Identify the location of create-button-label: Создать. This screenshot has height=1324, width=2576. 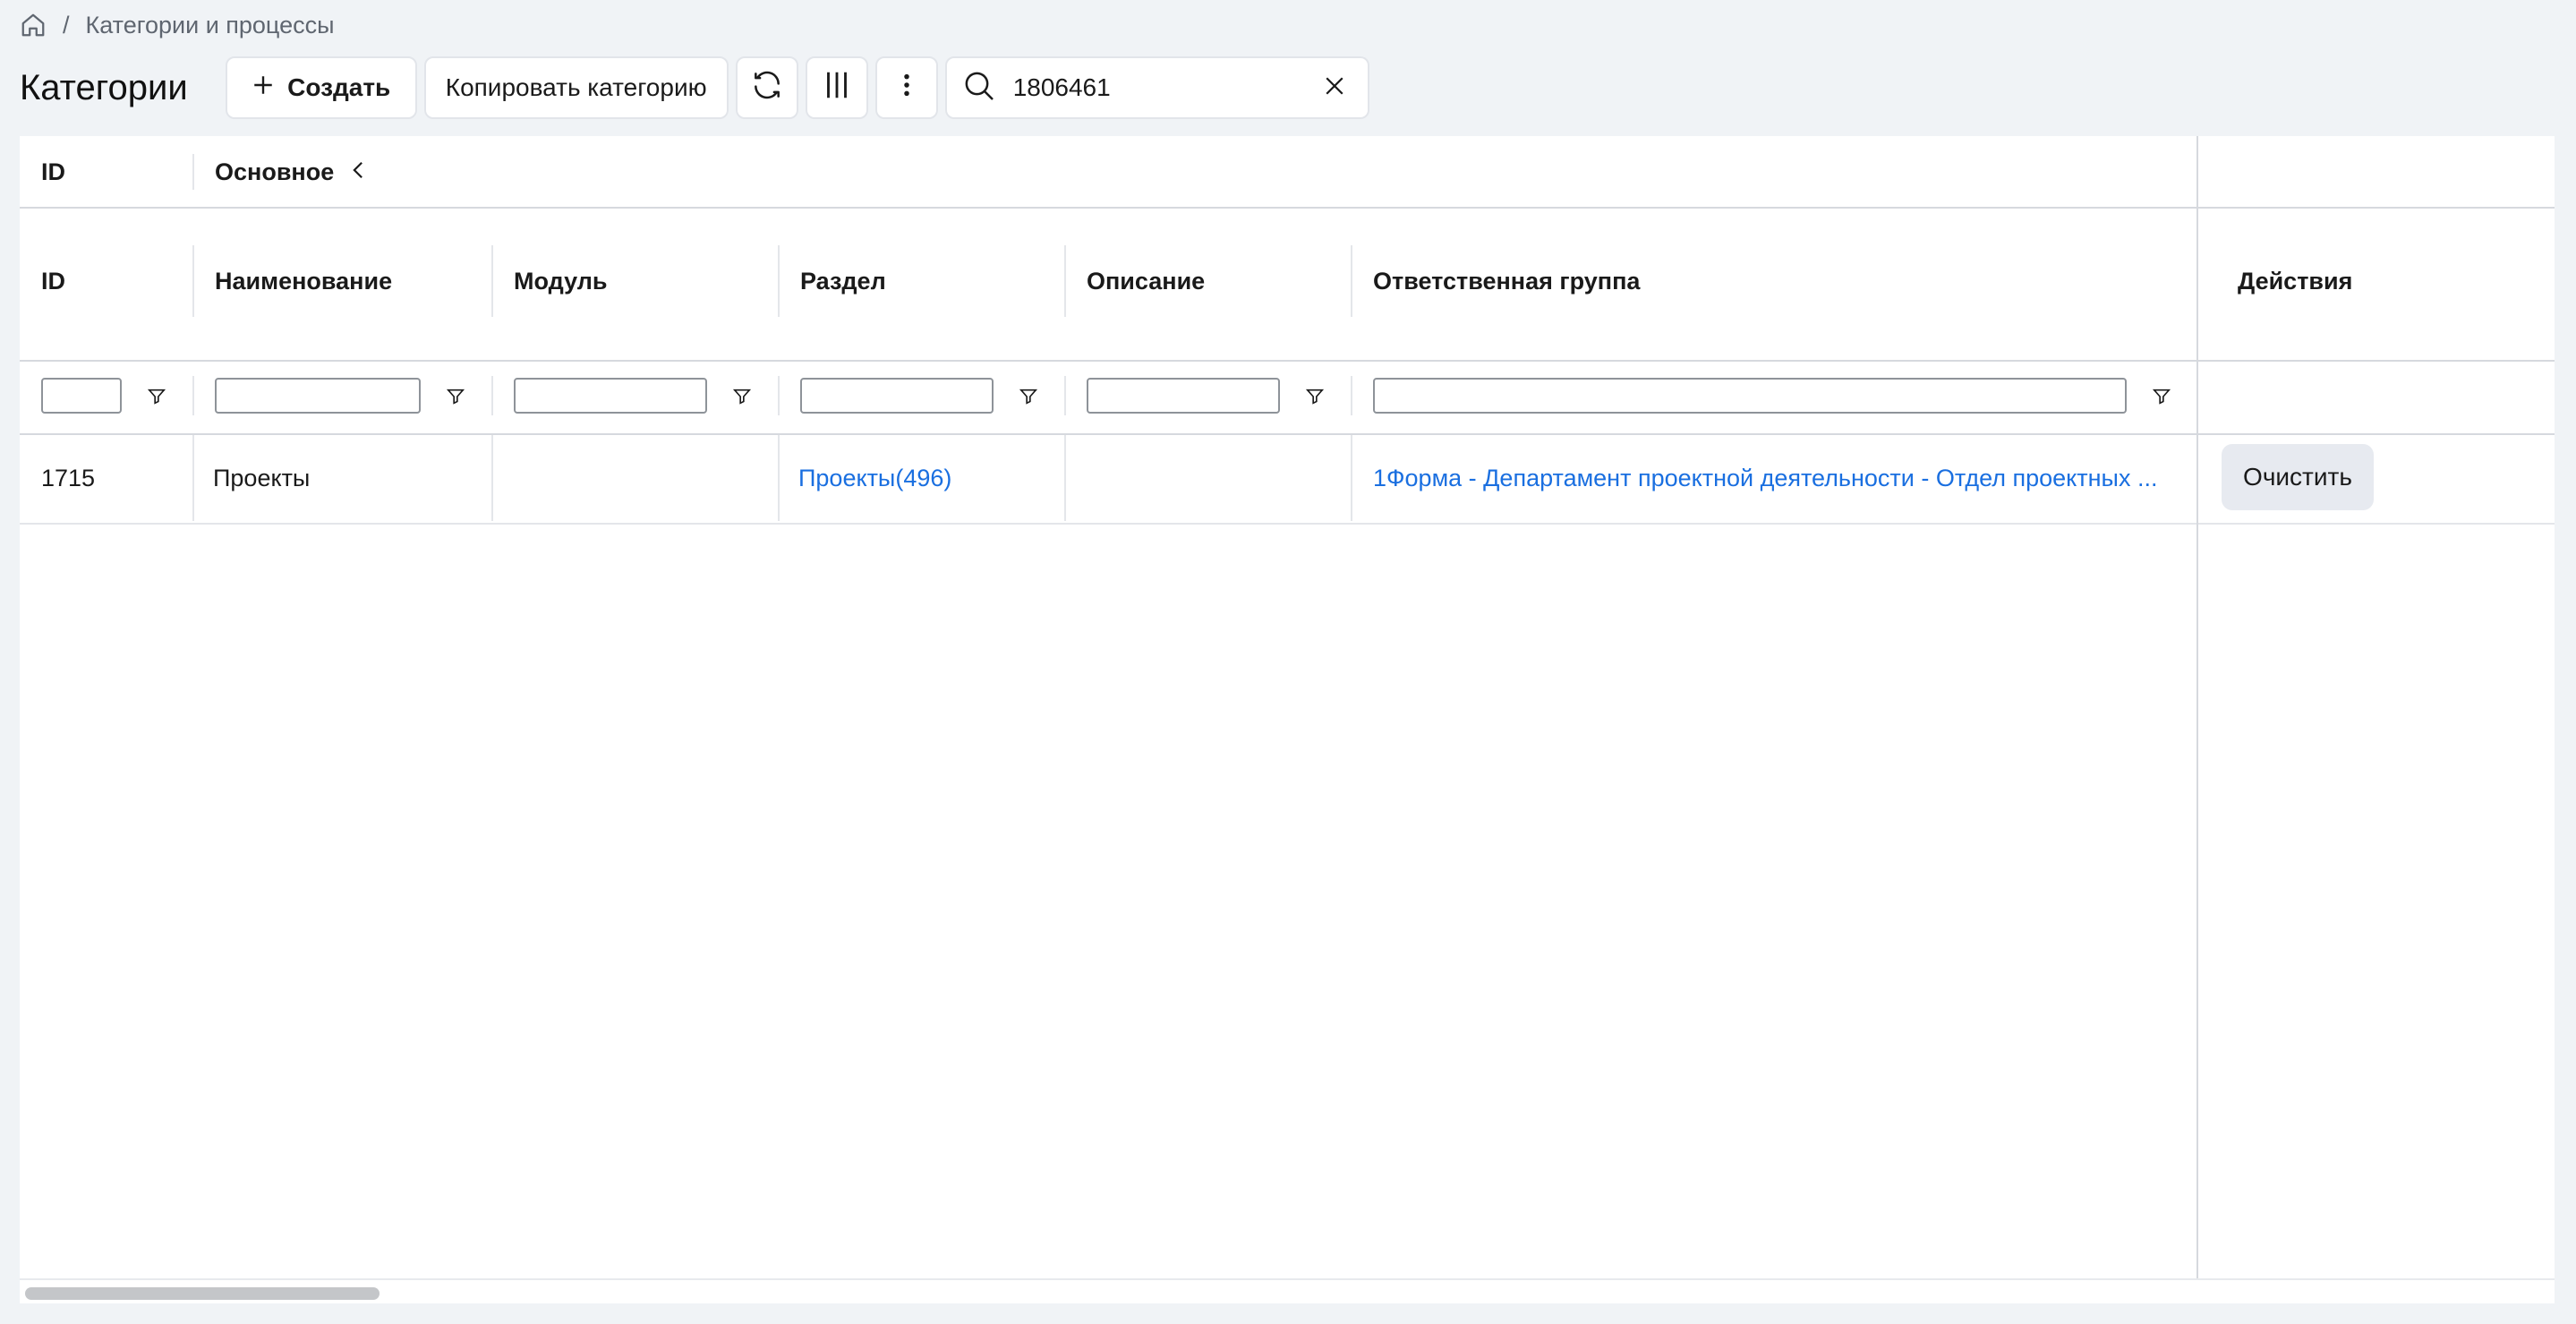
(339, 87).